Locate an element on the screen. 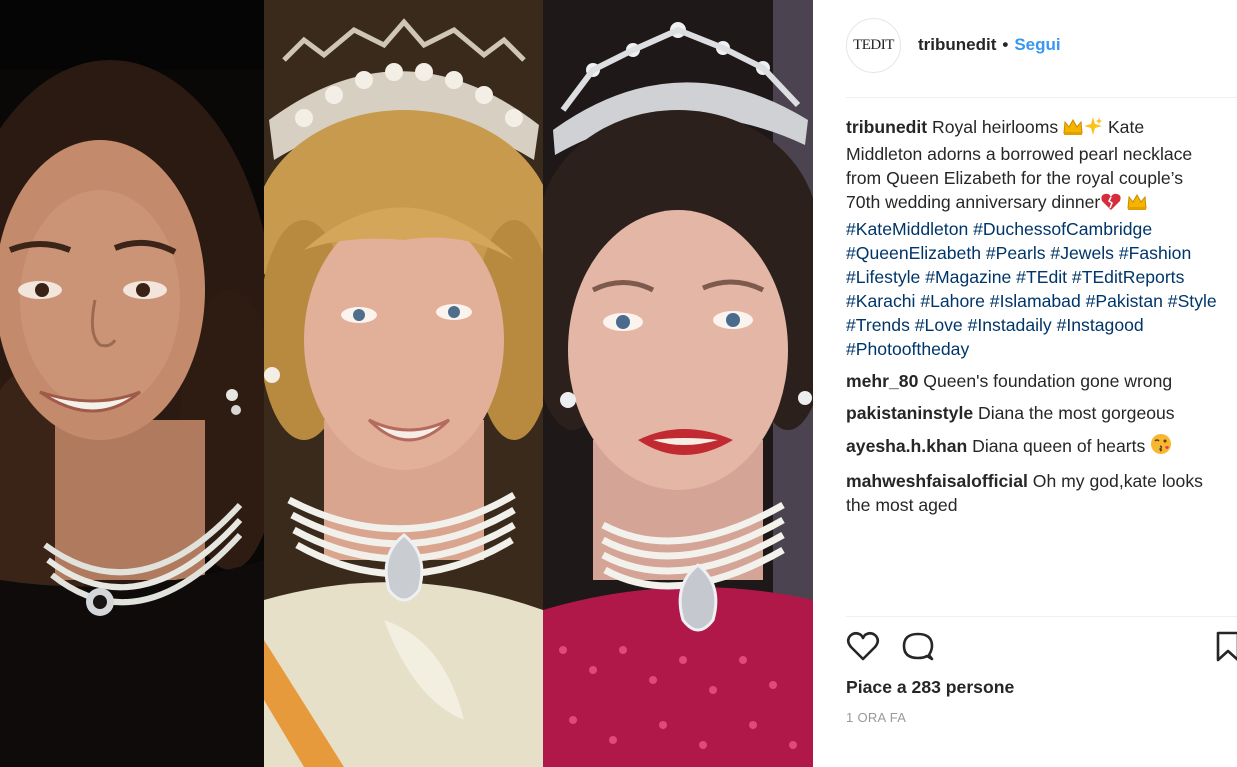 The height and width of the screenshot is (767, 1237). post-timestamp: 1 ORA FA is located at coordinates (876, 717).